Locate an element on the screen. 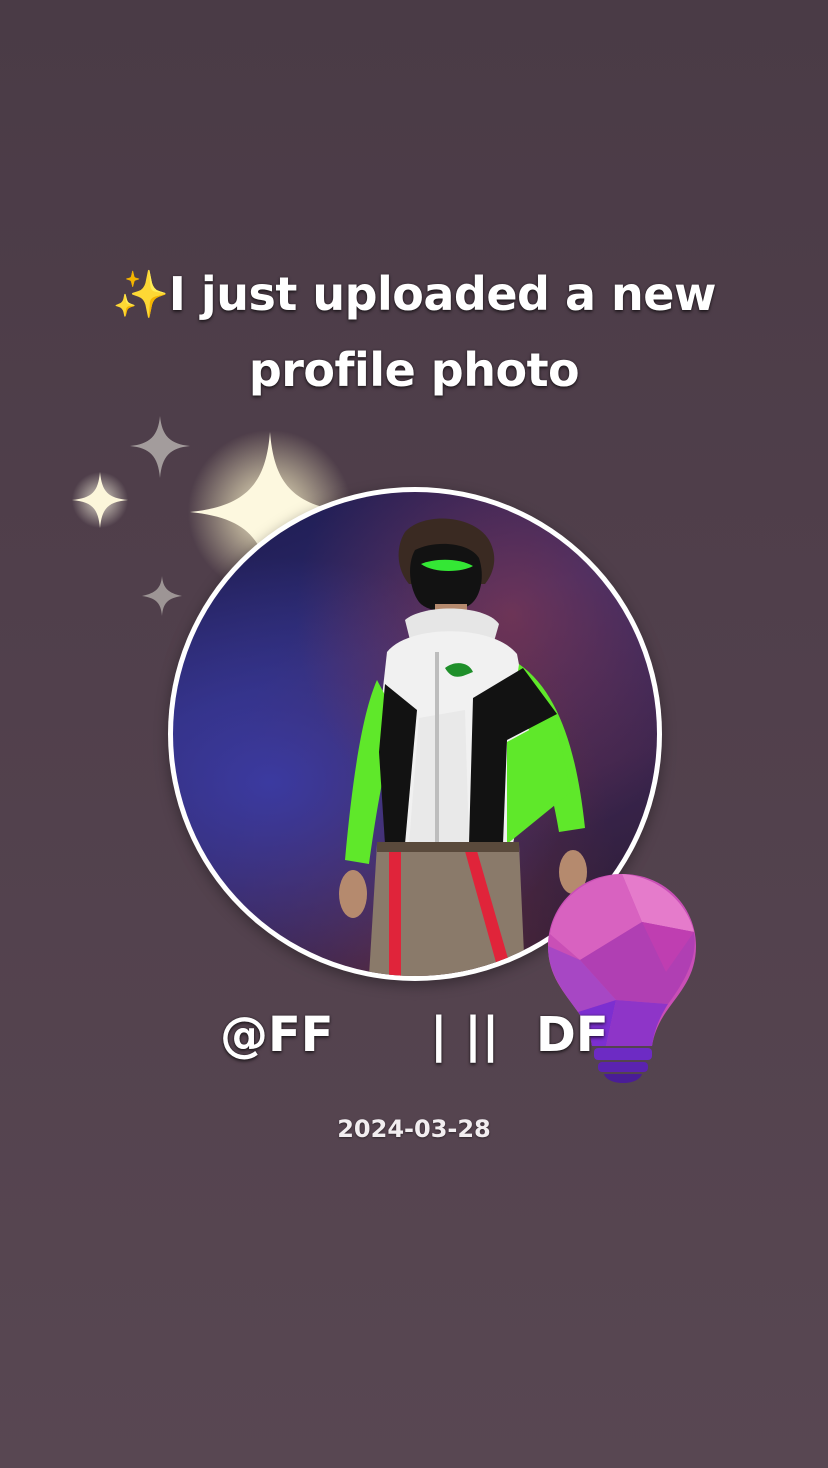 The height and width of the screenshot is (1468, 828). handle-part-2: DF is located at coordinates (572, 1035).